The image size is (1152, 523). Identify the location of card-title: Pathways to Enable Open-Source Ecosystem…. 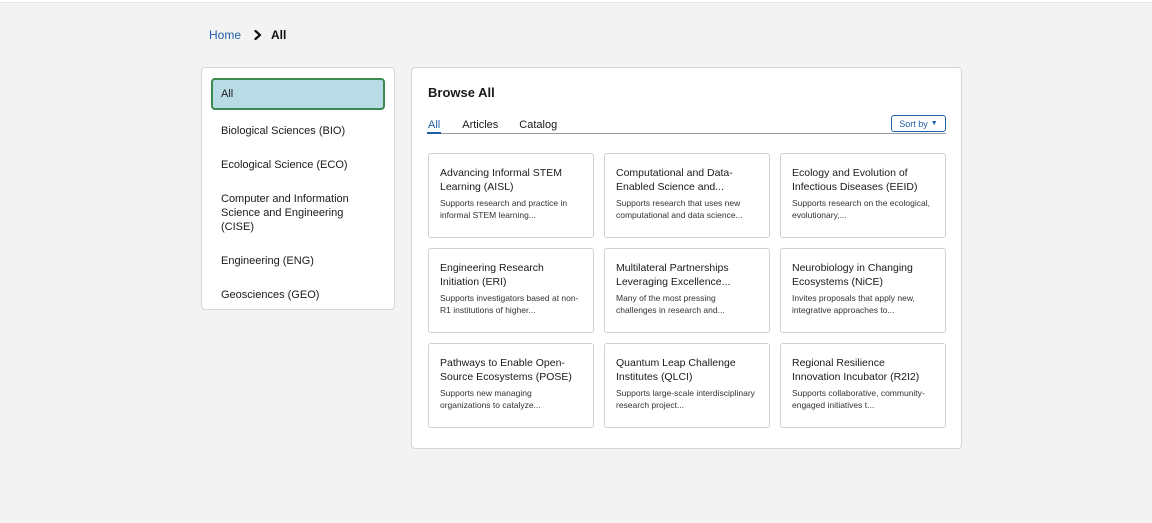
(506, 370).